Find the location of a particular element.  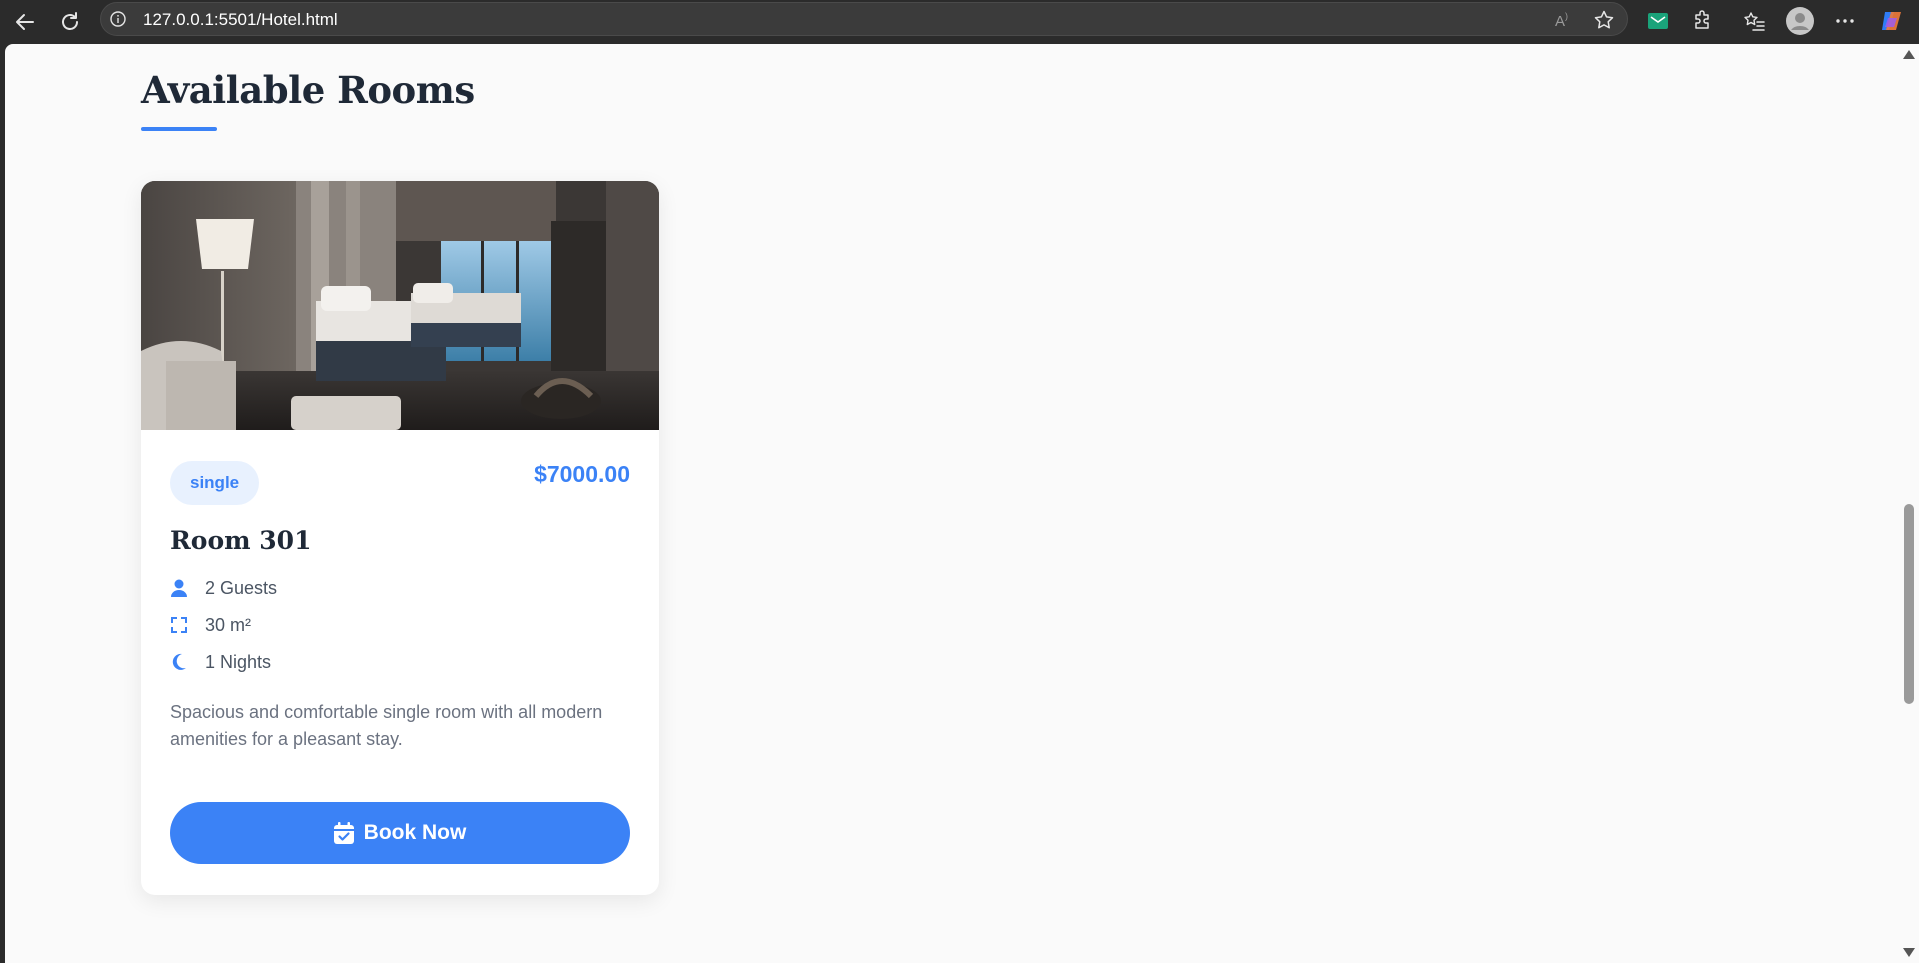

user-icon is located at coordinates (179, 588).